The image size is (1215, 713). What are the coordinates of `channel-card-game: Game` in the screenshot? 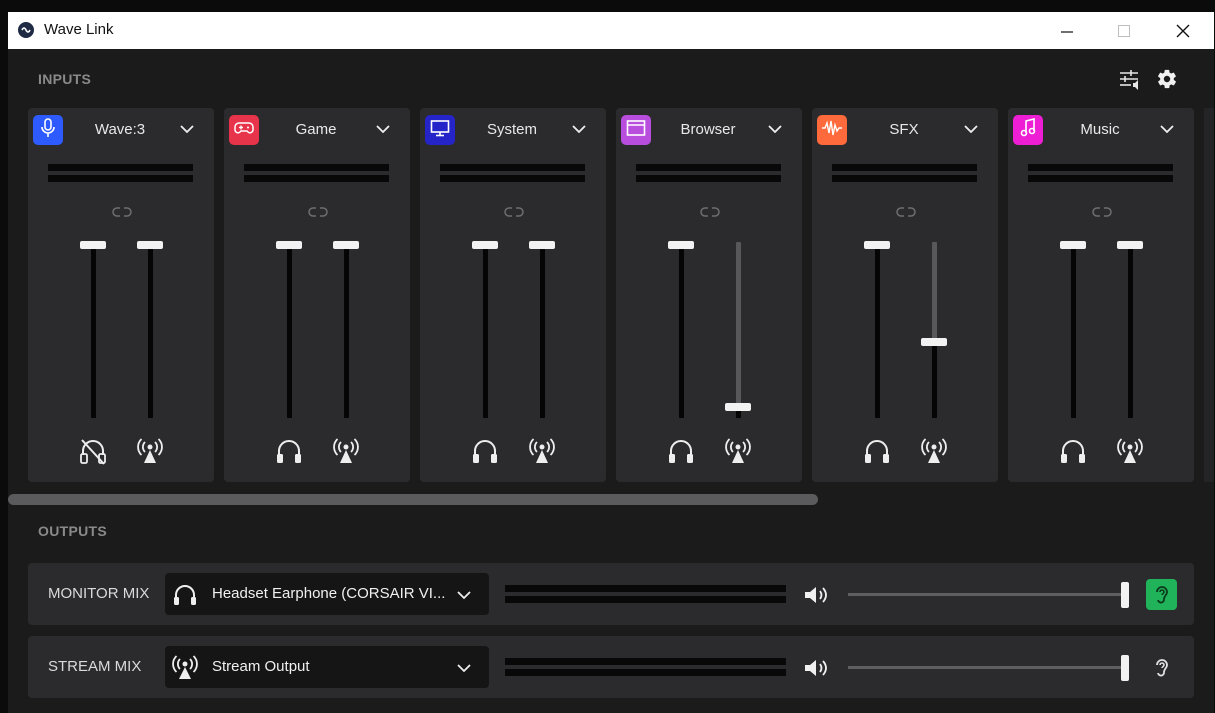 It's located at (317, 295).